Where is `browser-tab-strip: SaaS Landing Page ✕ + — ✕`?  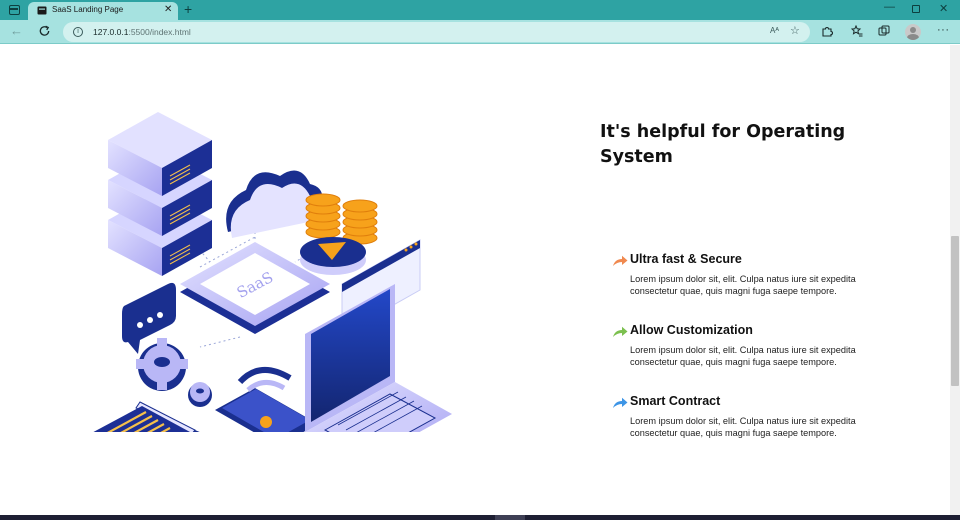 browser-tab-strip: SaaS Landing Page ✕ + — ✕ is located at coordinates (480, 10).